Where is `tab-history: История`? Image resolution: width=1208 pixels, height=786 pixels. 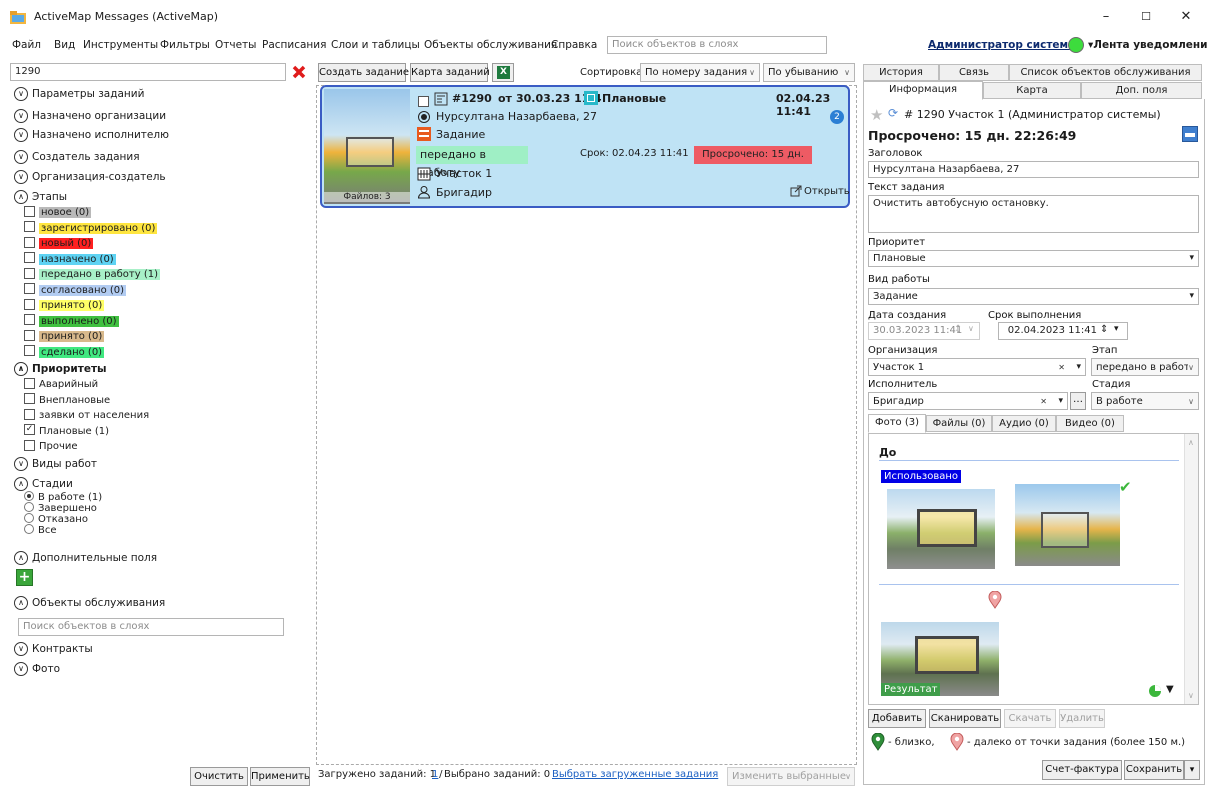
tab-history: История is located at coordinates (901, 72).